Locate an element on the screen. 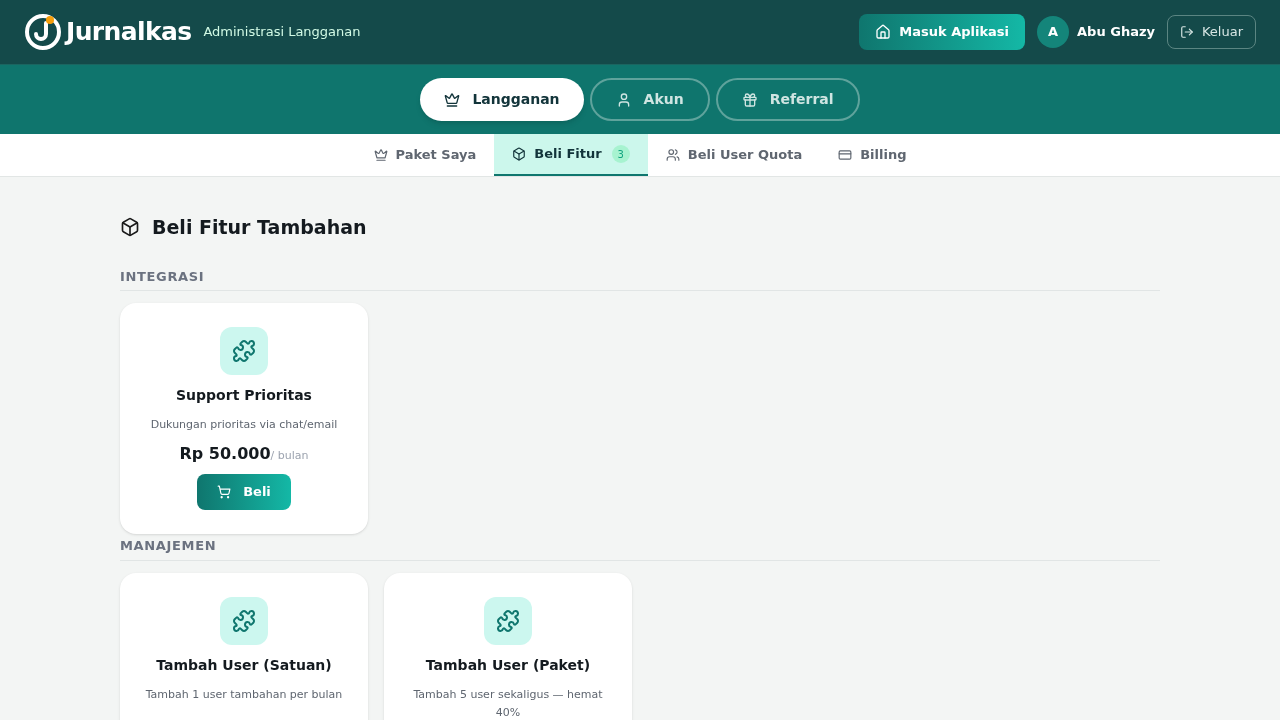 The image size is (1280, 720). gift-icon is located at coordinates (749, 99).